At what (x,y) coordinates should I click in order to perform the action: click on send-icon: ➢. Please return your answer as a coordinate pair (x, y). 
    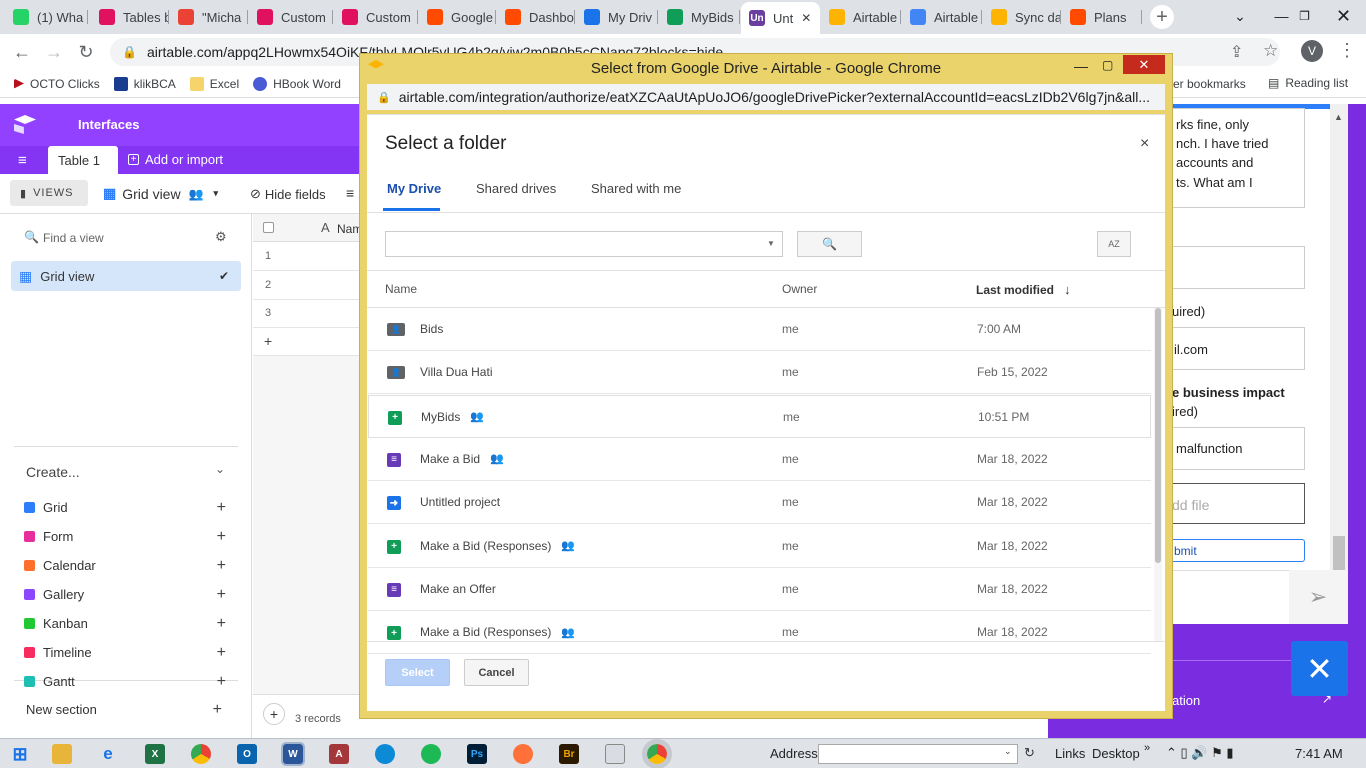
    Looking at the image, I should click on (1318, 597).